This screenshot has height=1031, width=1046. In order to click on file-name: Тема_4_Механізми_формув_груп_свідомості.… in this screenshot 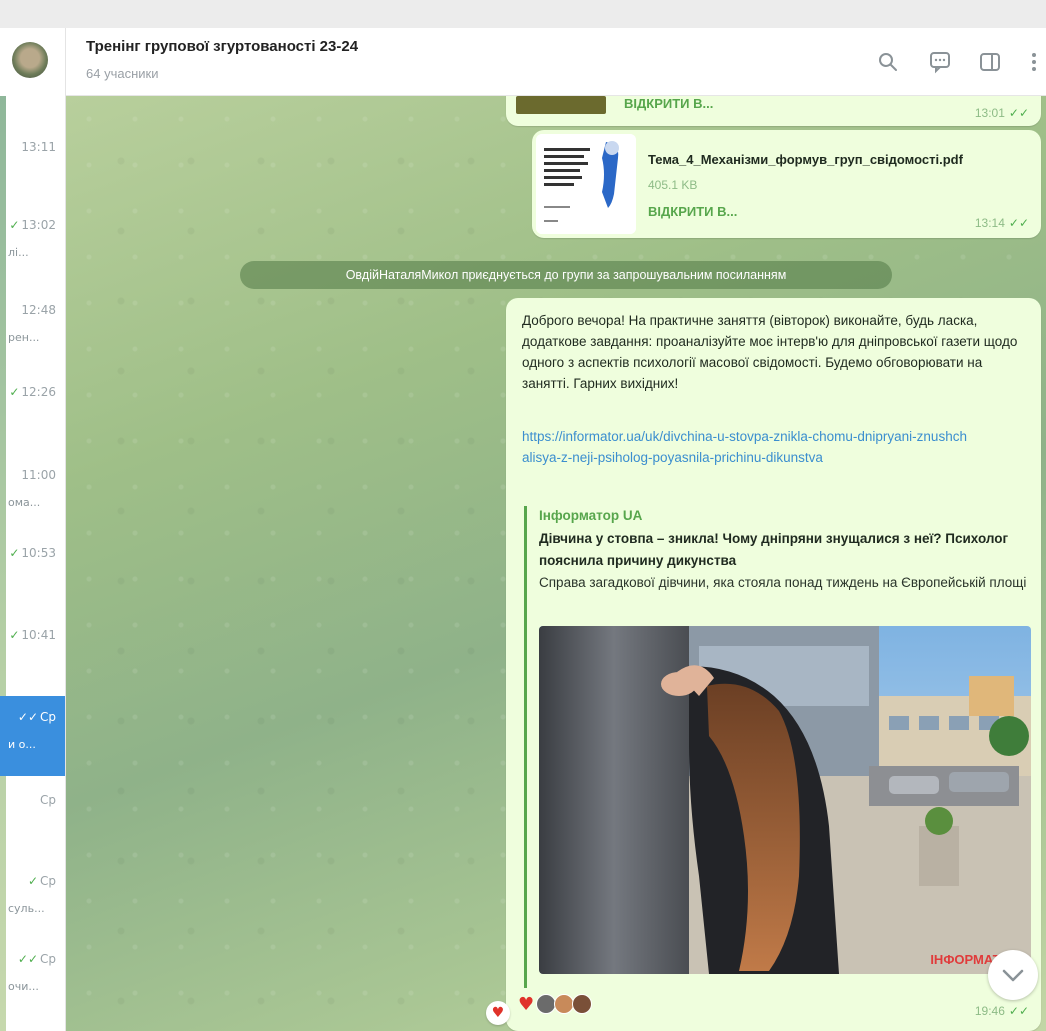, I will do `click(805, 159)`.